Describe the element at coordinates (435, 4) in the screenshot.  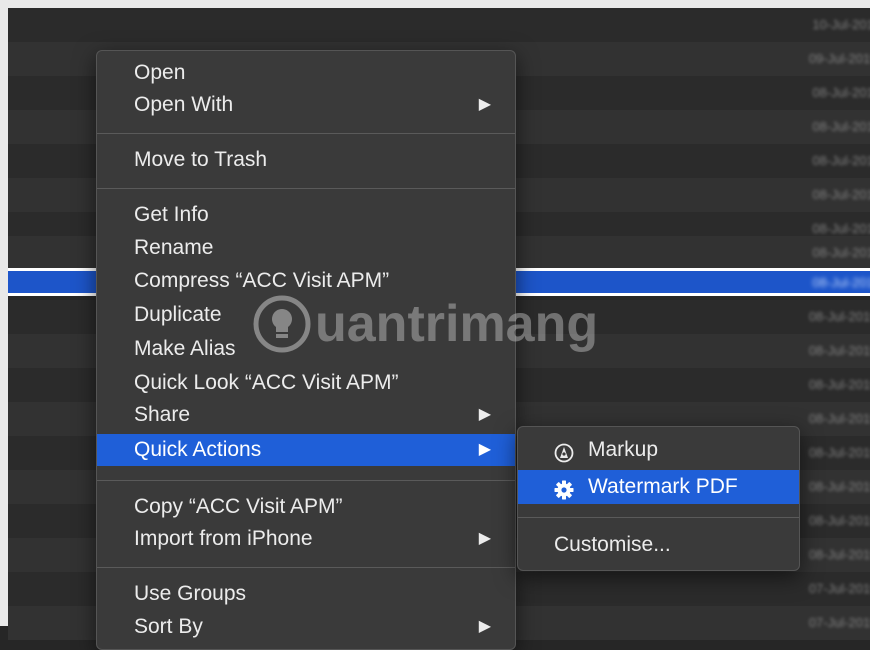
I see `window-top-edge` at that location.